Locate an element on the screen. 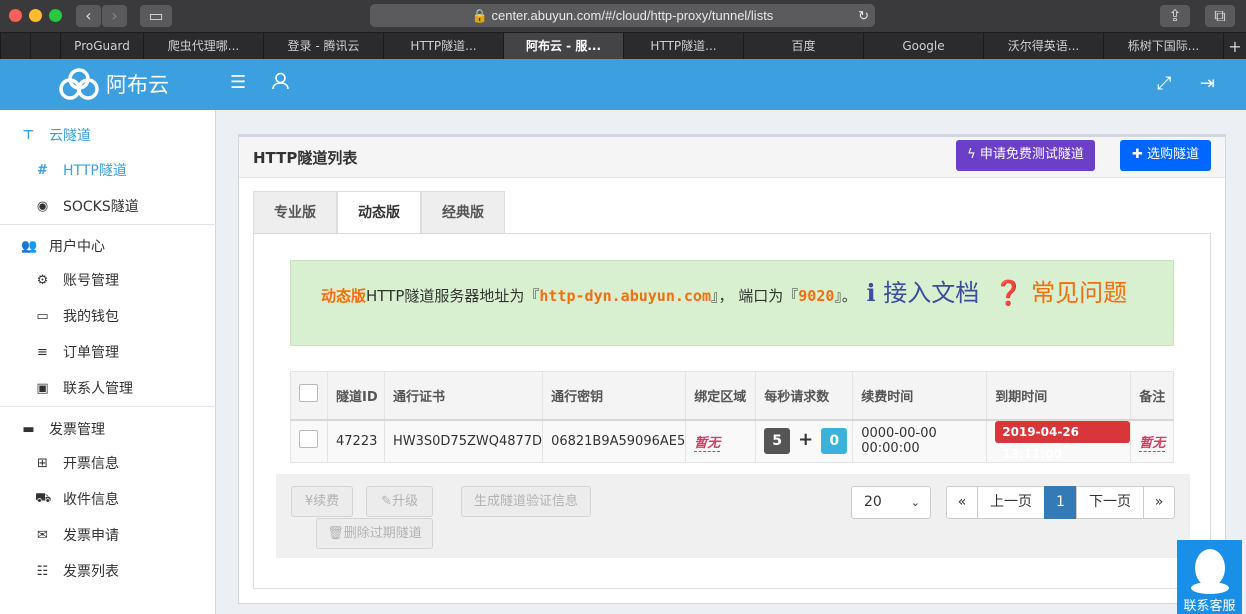 The image size is (1246, 614). sidebar-item-contacts: ▣ 联系人管理 is located at coordinates (108, 388).